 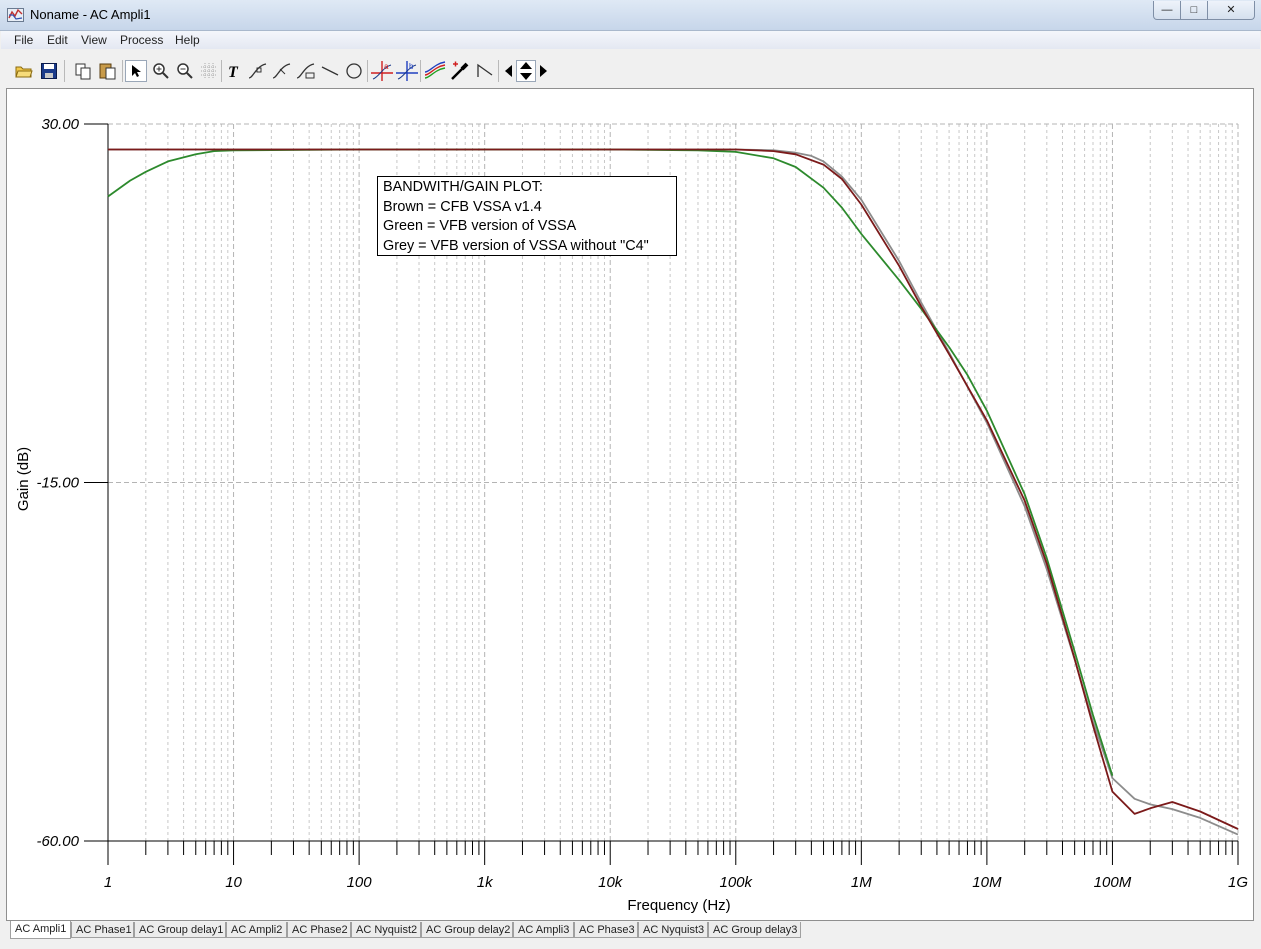 I want to click on circle-icon, so click(x=354, y=71).